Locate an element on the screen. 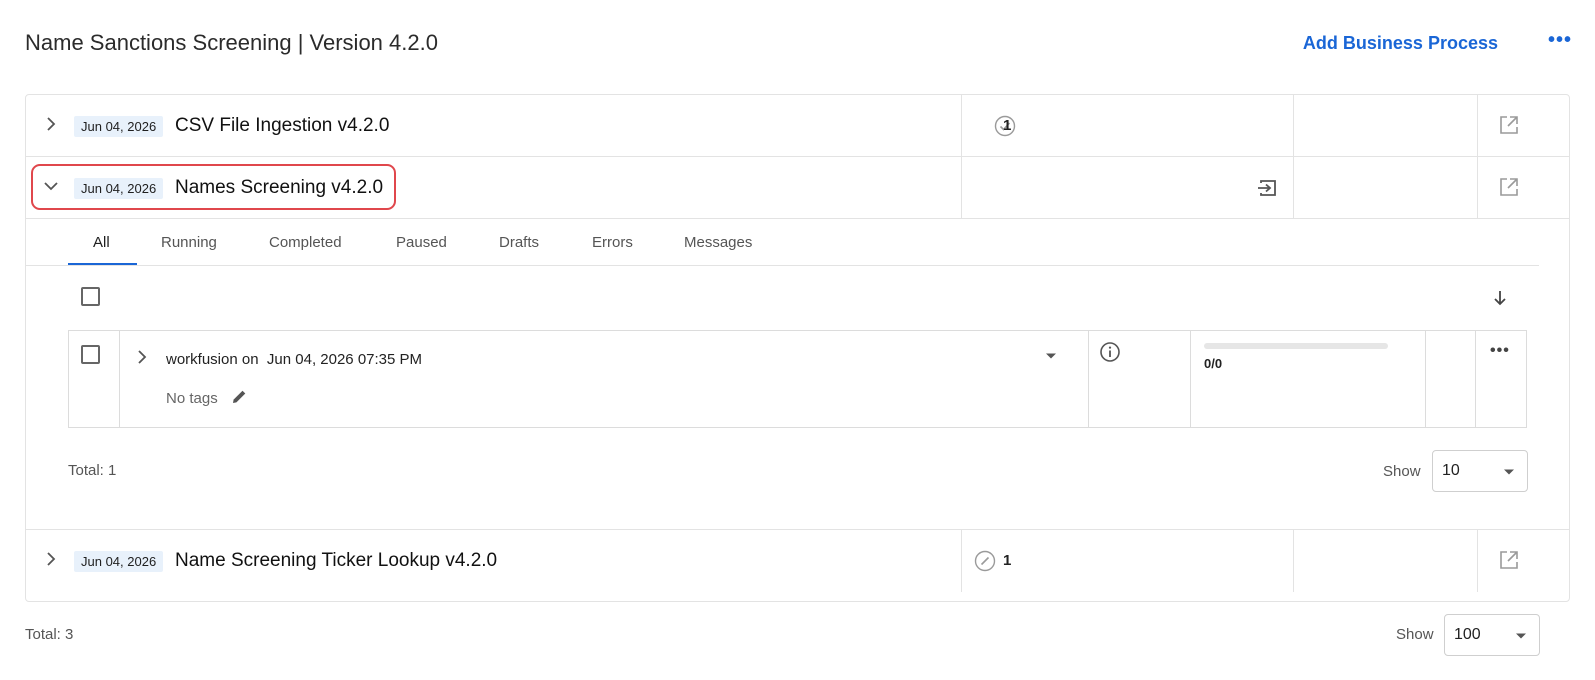  process-name: Name Screening Ticker Lookup v4.2.0 is located at coordinates (336, 561).